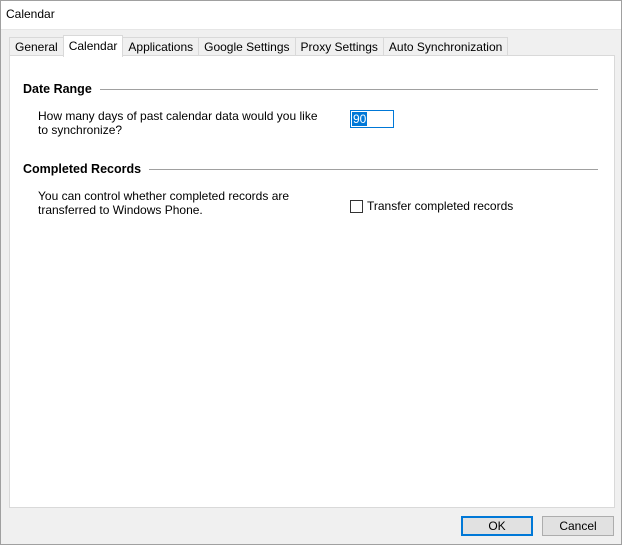 The width and height of the screenshot is (622, 545). Describe the element at coordinates (445, 46) in the screenshot. I see `tab-auto-synchronization: Auto Synchronization` at that location.